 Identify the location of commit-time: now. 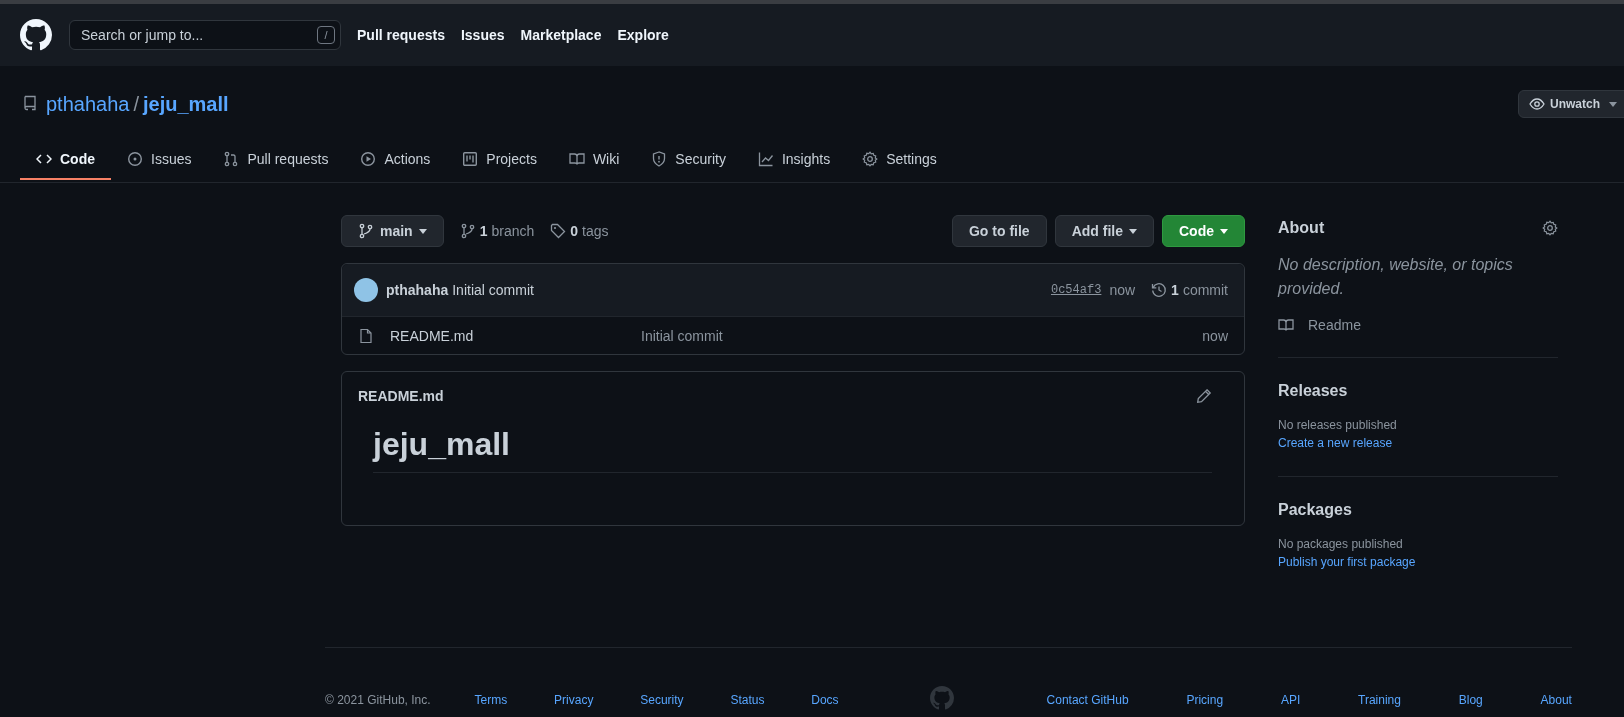
(1122, 290).